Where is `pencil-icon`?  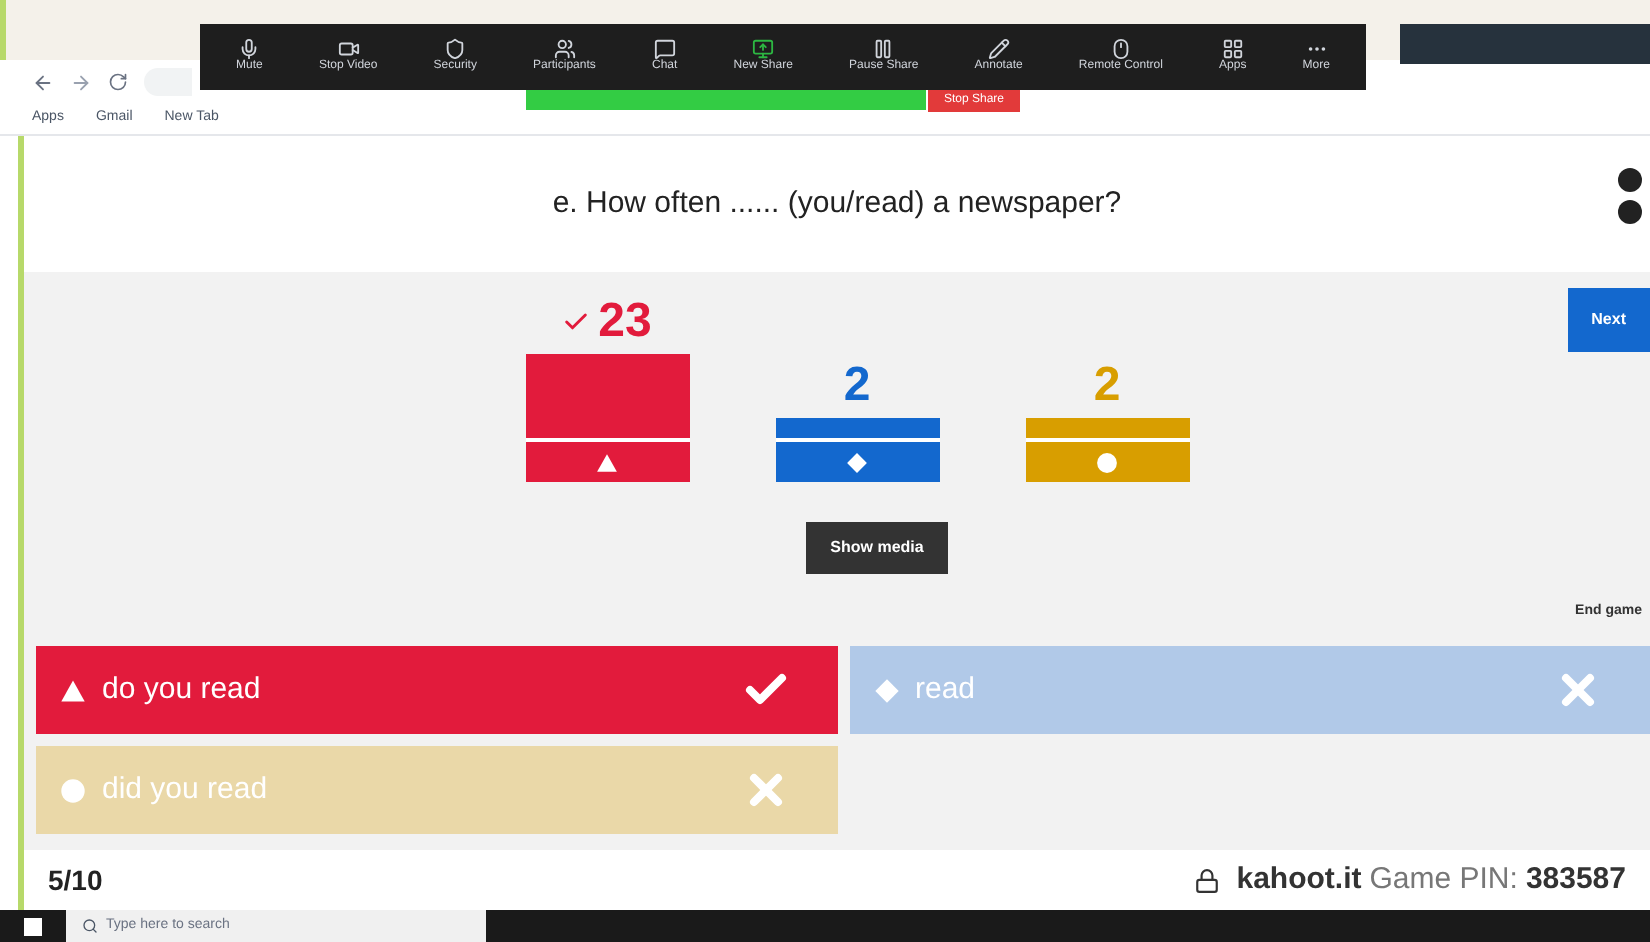 pencil-icon is located at coordinates (998, 49).